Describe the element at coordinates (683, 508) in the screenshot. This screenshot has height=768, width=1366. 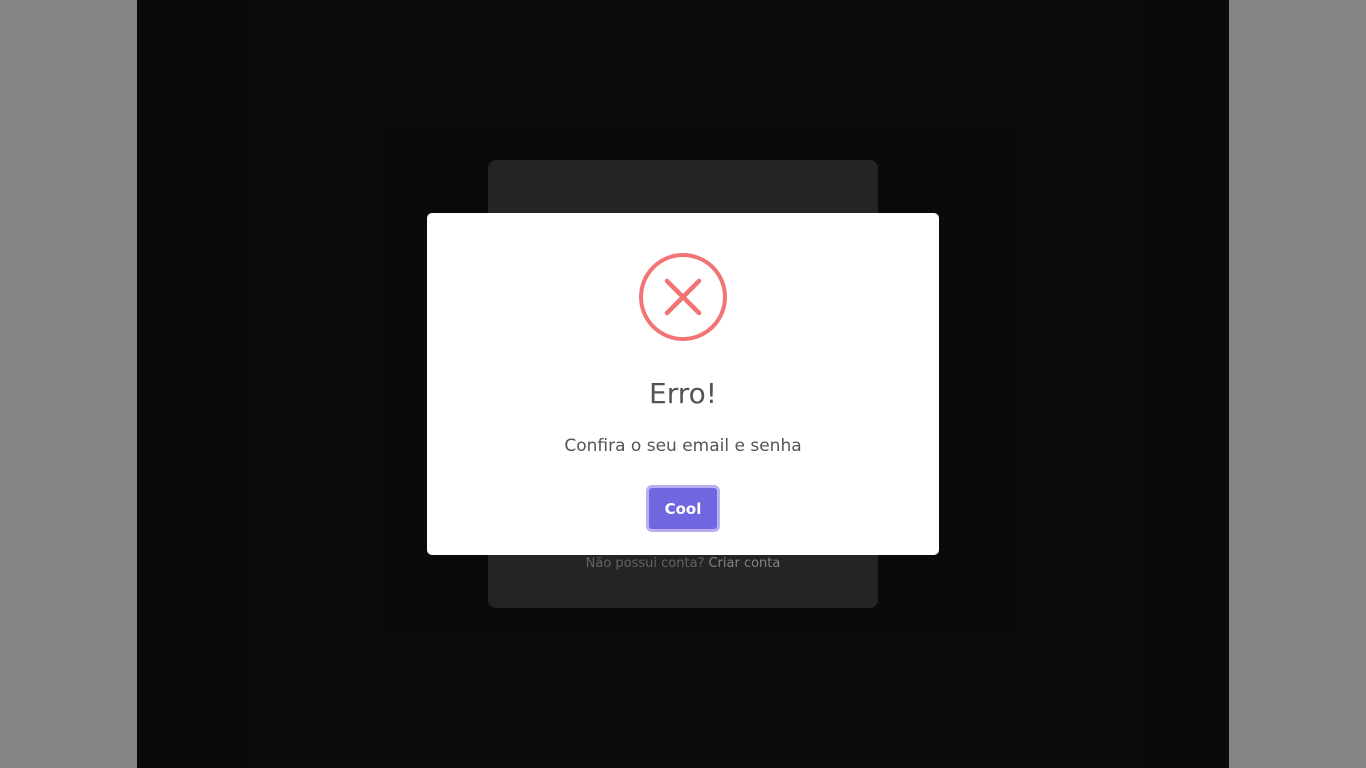
I see `confirm-button: Cool` at that location.